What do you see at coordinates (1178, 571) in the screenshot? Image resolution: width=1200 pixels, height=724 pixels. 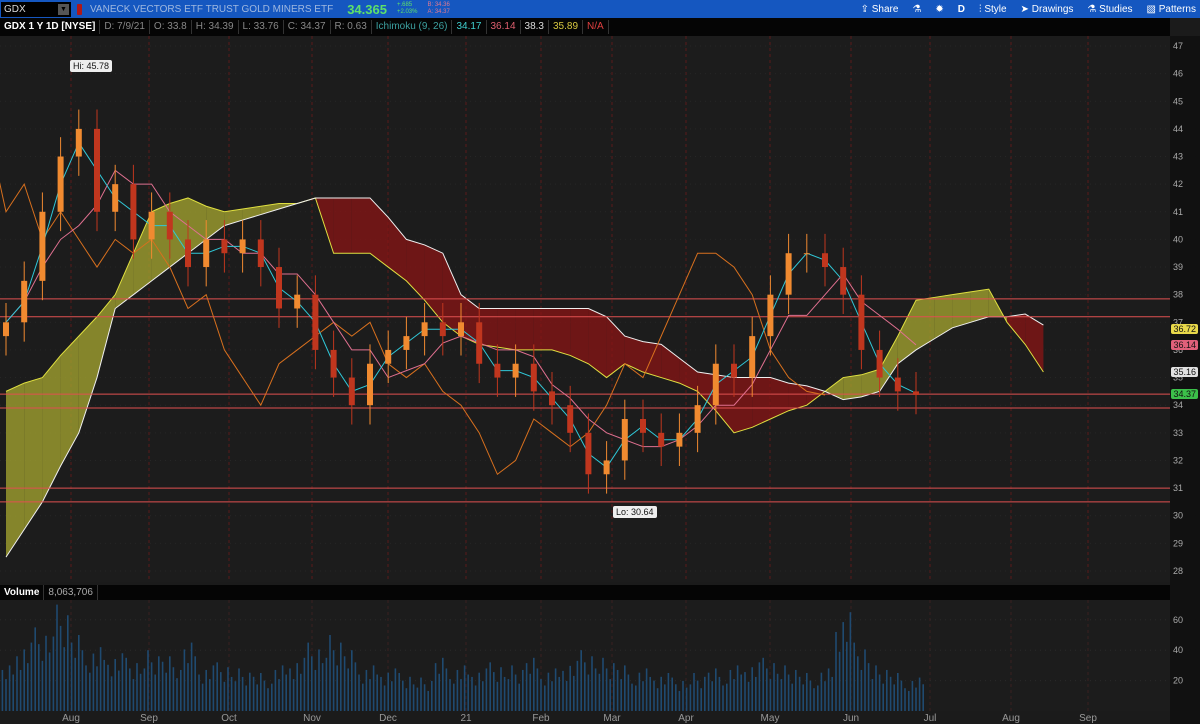 I see `price-tick: 28` at bounding box center [1178, 571].